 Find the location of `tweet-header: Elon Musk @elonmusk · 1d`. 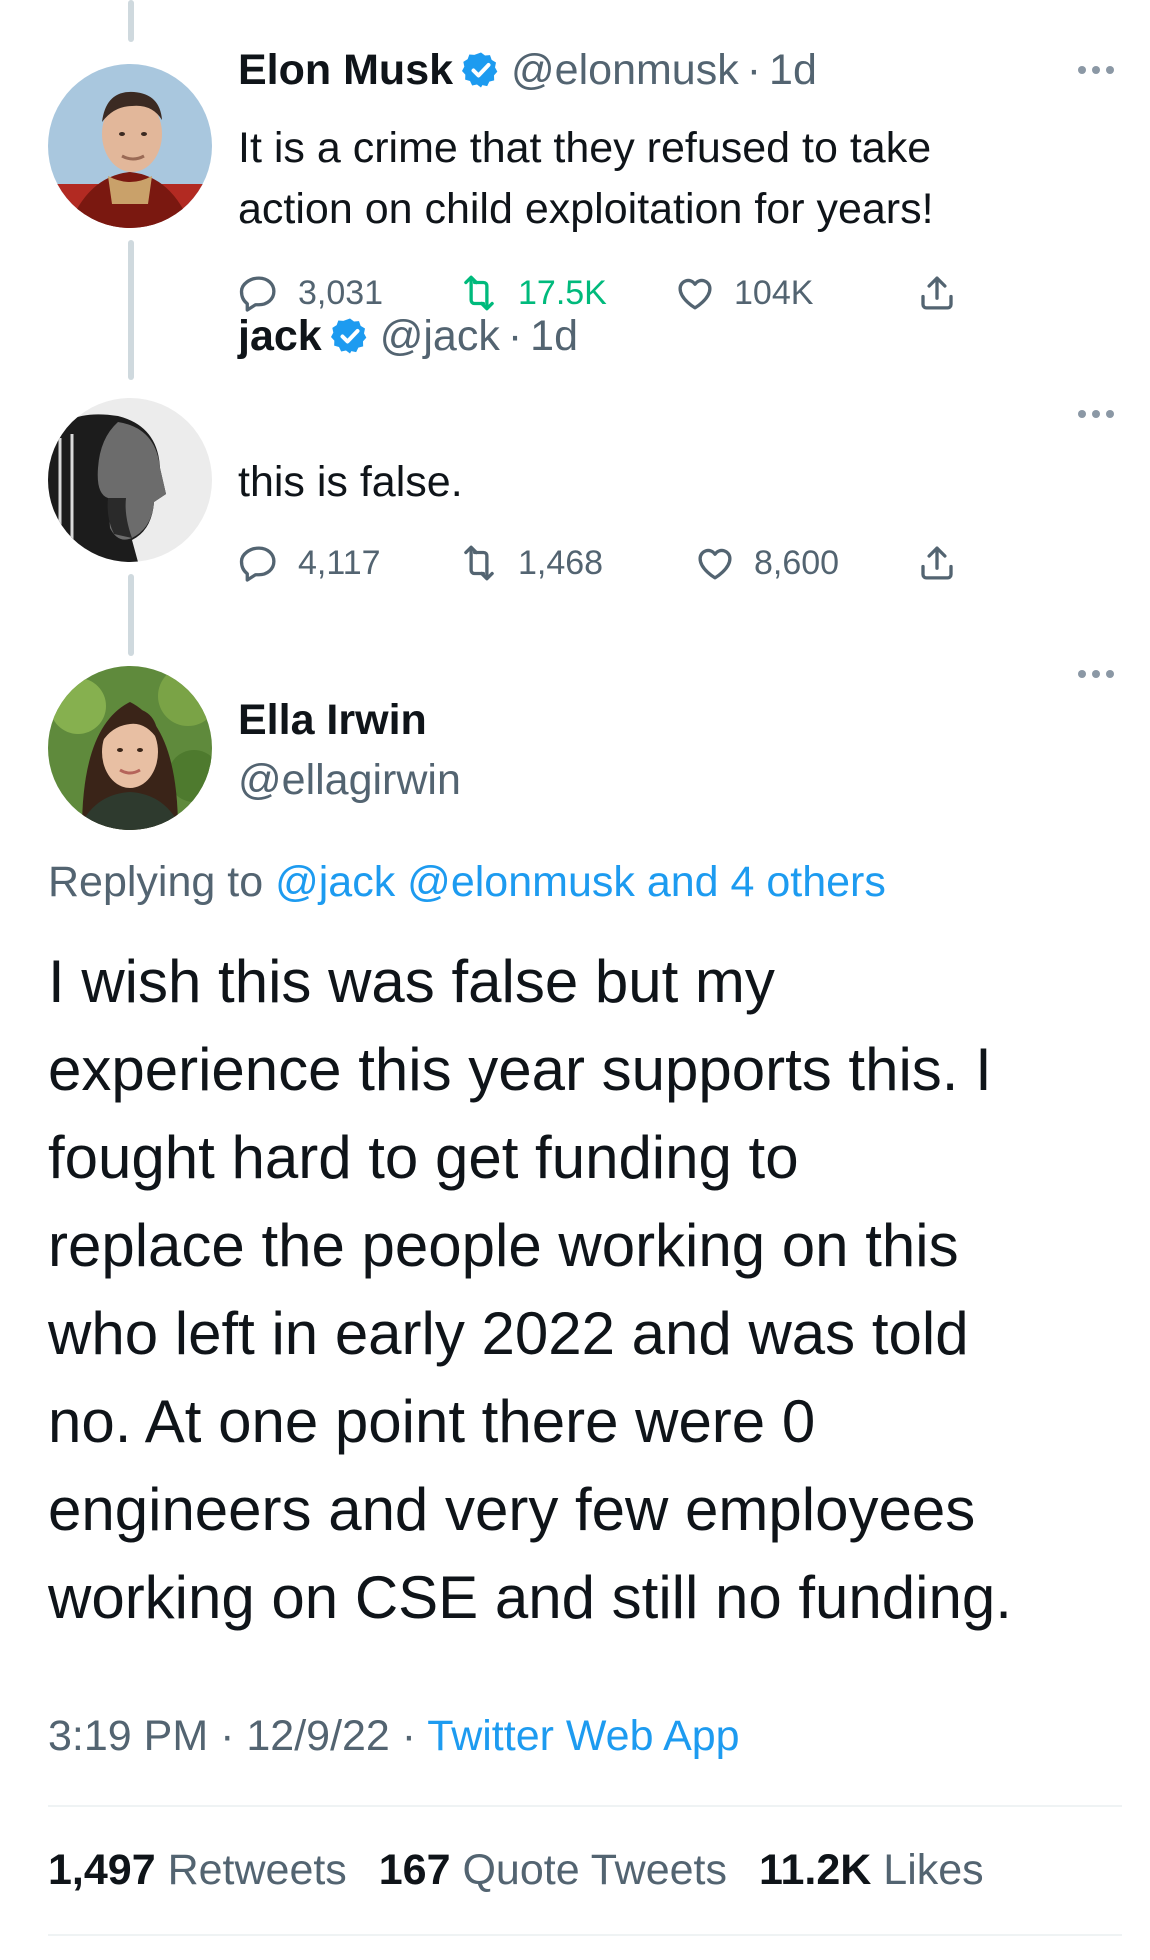

tweet-header: Elon Musk @elonmusk · 1d is located at coordinates (527, 70).